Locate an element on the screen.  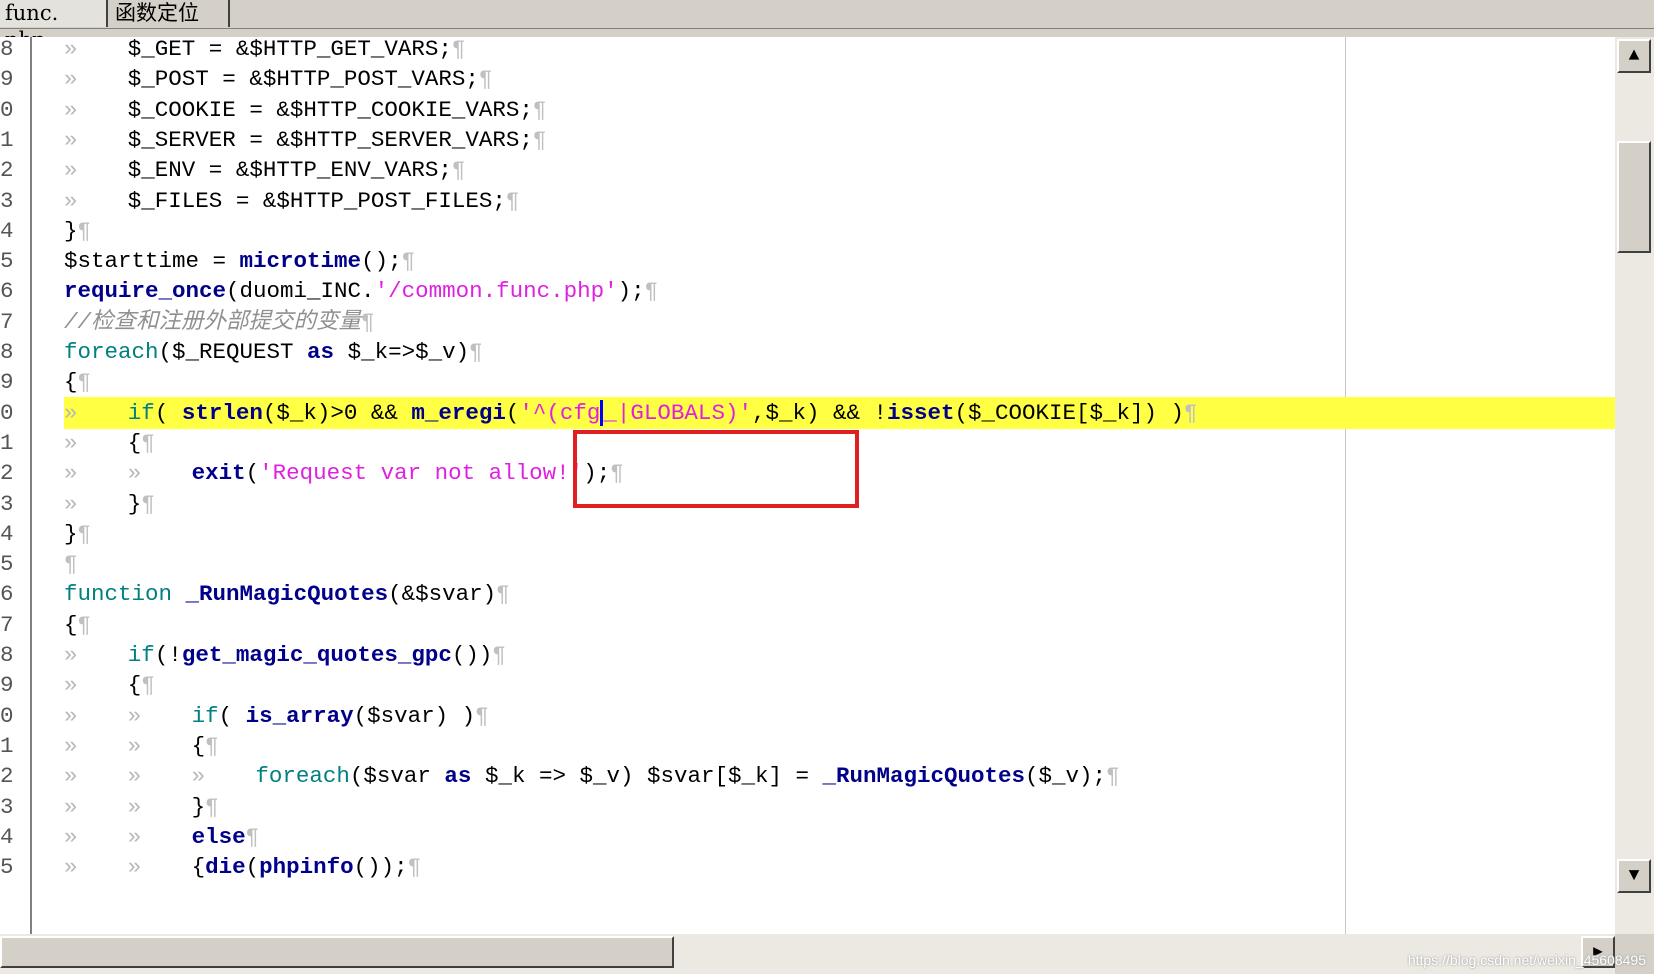
code-text: » $_GET = &$HTTP_GET_VARS;¶ is located at coordinates (839, 51).